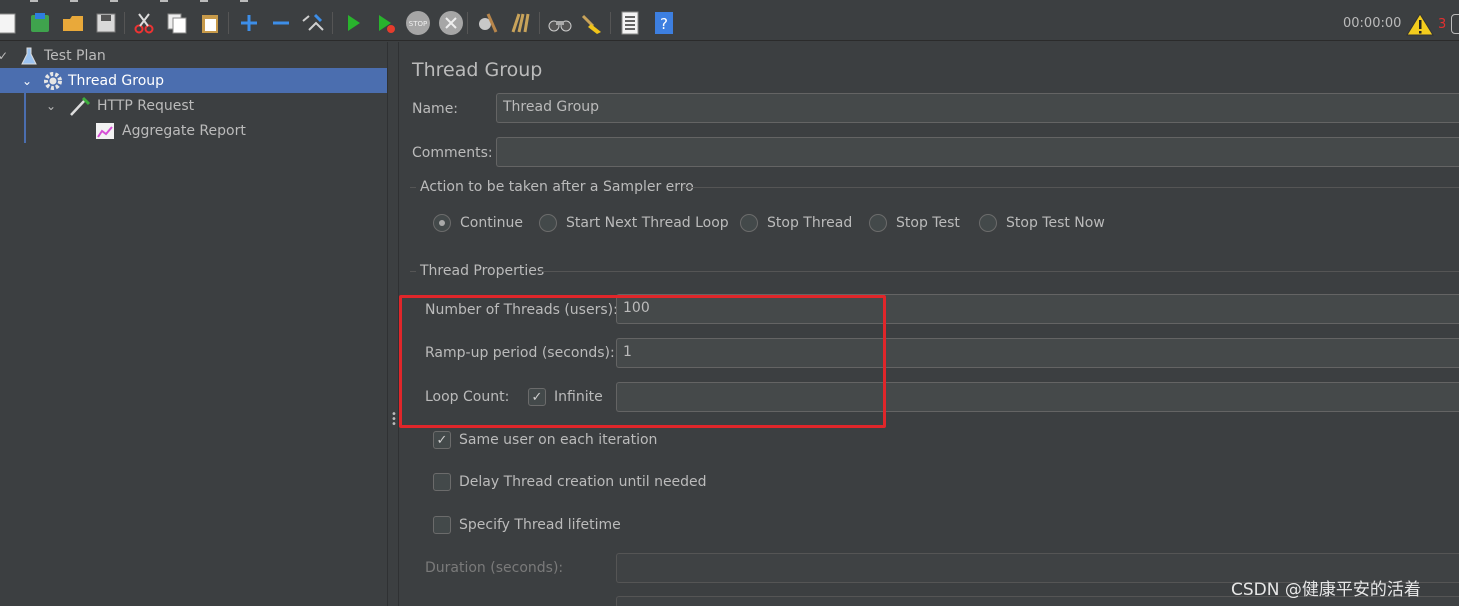 This screenshot has height=606, width=1459. Describe the element at coordinates (520, 23) in the screenshot. I see `clear-all-icon` at that location.